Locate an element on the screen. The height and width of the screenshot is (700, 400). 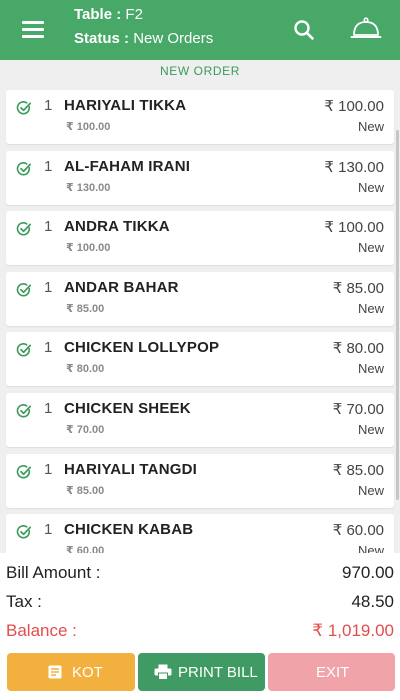
kot-label: KOT is located at coordinates (87, 672).